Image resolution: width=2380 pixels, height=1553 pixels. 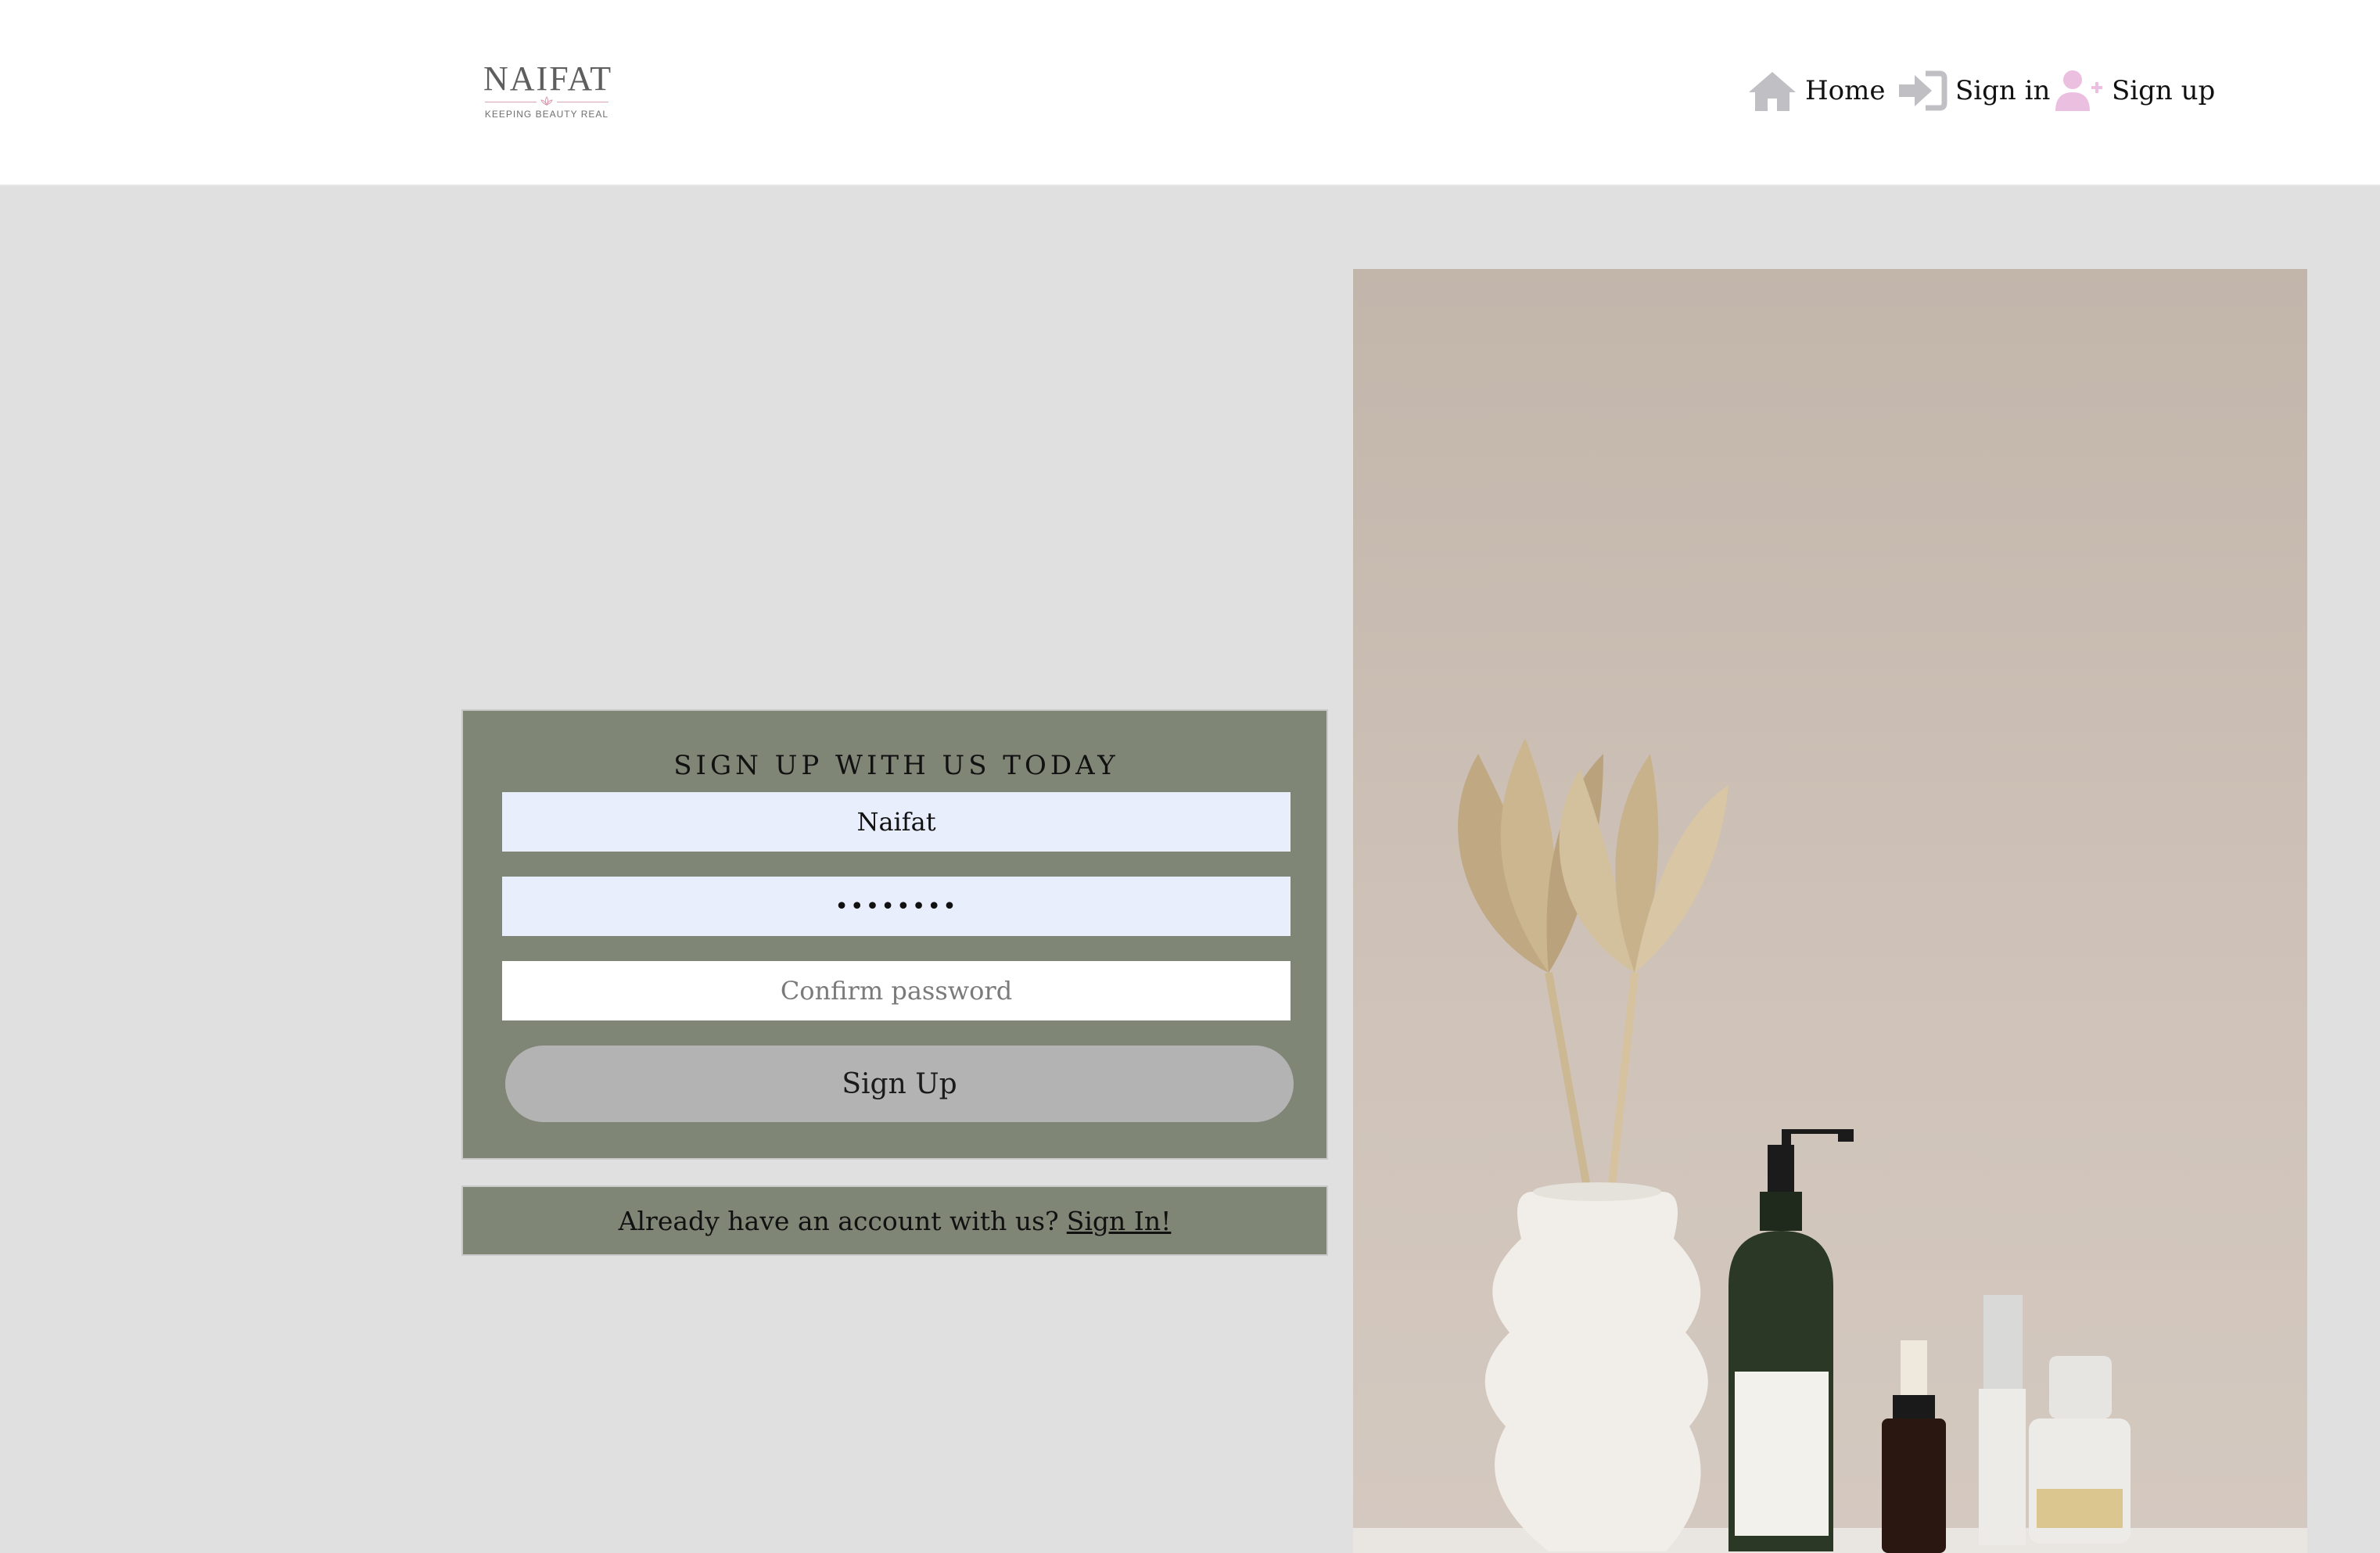 What do you see at coordinates (1772, 91) in the screenshot?
I see `home-icon` at bounding box center [1772, 91].